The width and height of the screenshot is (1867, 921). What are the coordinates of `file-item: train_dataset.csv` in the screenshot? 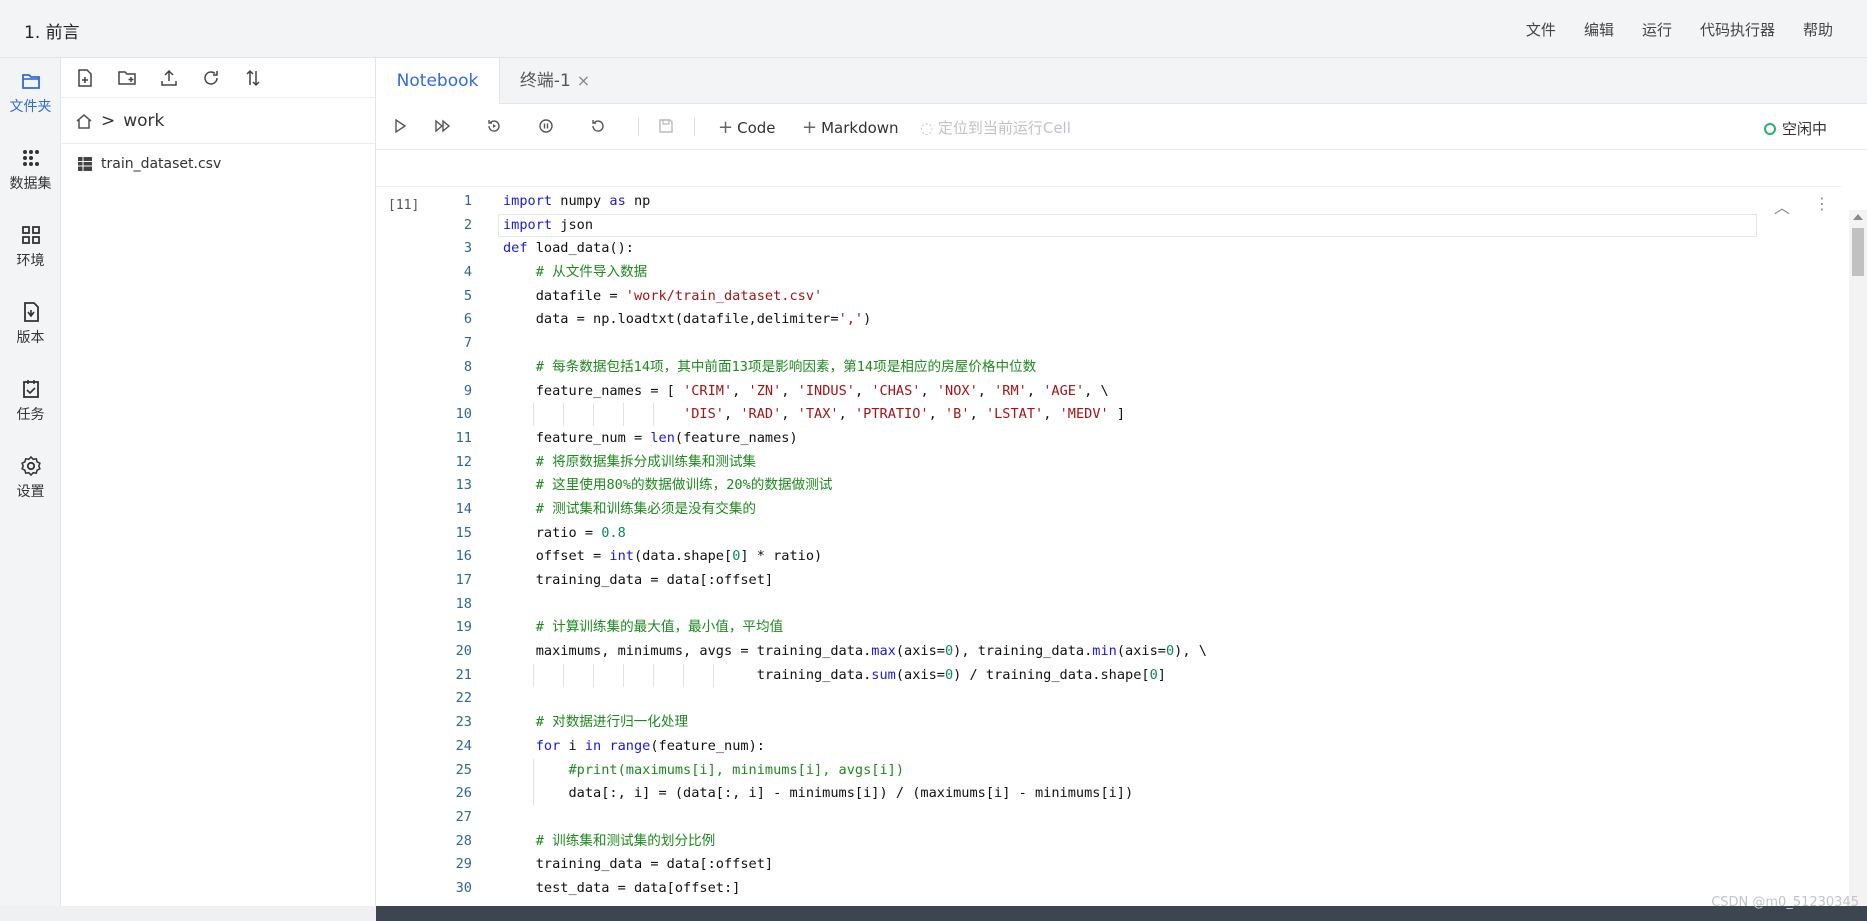 It's located at (218, 164).